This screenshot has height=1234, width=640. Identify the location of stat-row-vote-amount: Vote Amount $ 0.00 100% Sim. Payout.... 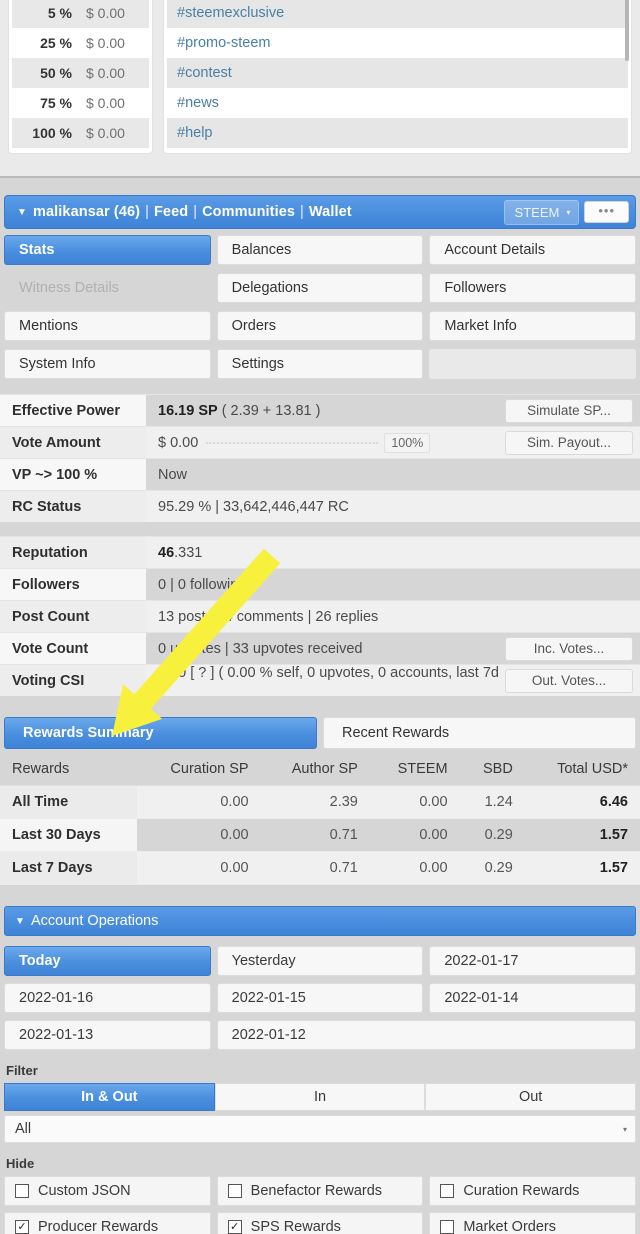
(320, 442).